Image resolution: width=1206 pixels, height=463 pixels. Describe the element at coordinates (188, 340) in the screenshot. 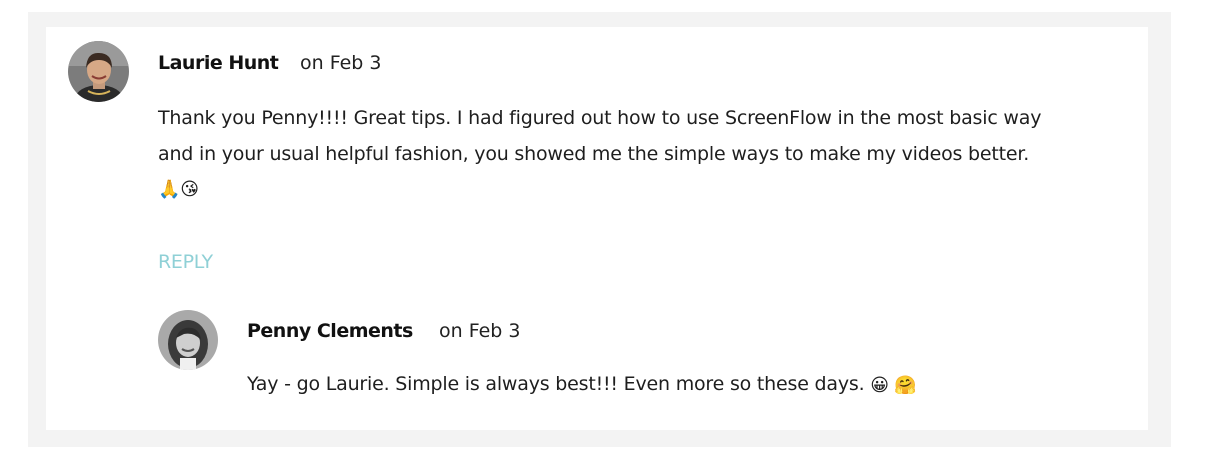

I see `avatar-penny-clements` at that location.